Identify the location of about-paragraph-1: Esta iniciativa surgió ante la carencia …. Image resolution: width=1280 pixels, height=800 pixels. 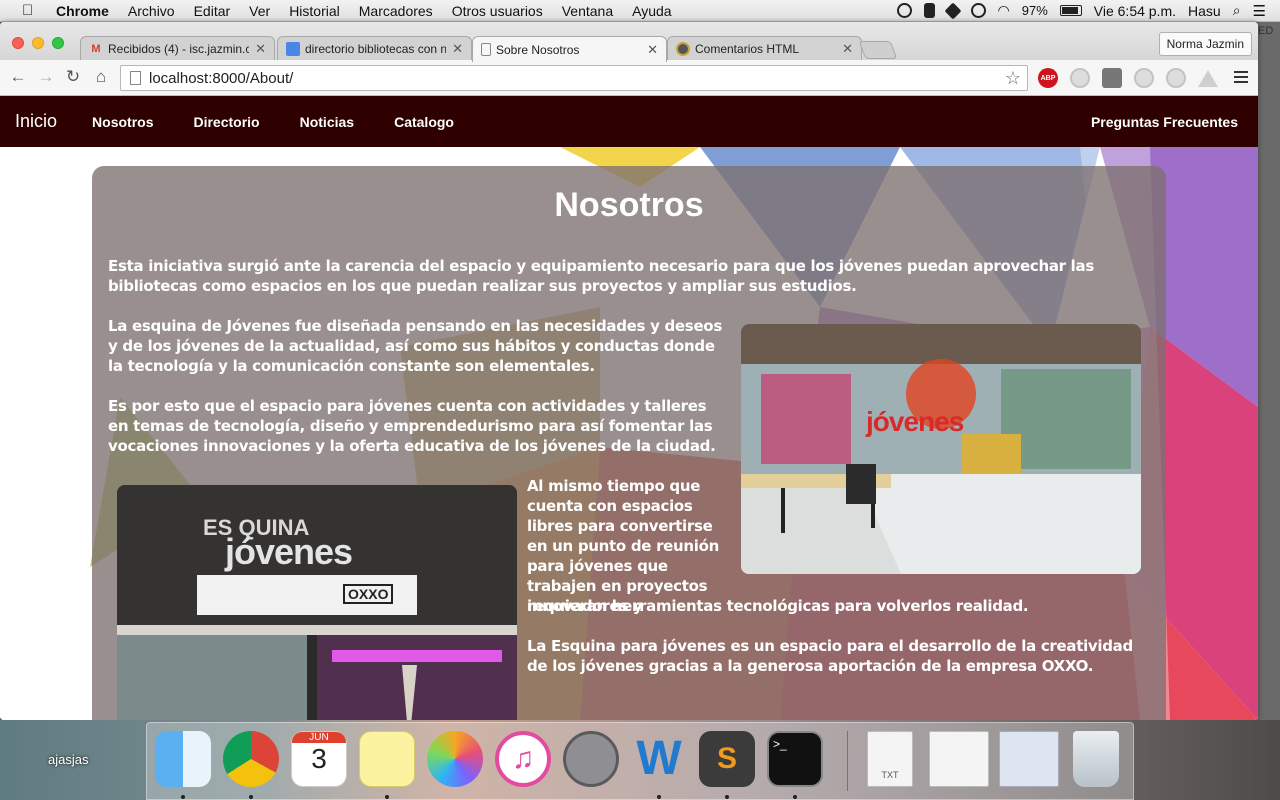
(601, 276).